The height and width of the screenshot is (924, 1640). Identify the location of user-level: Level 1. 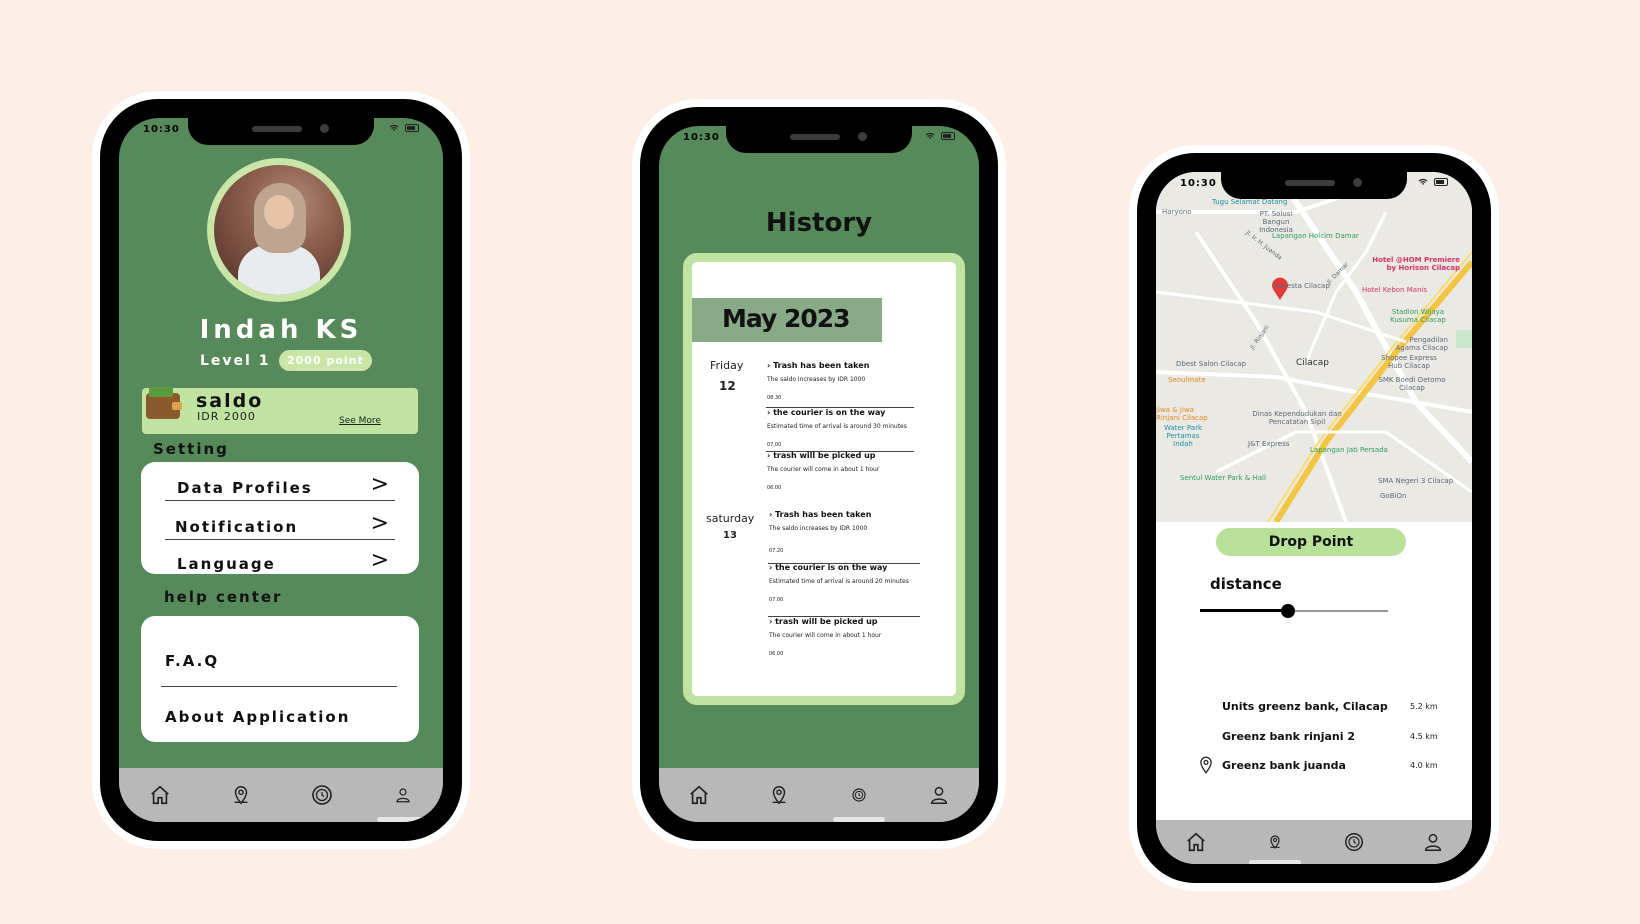
(235, 361).